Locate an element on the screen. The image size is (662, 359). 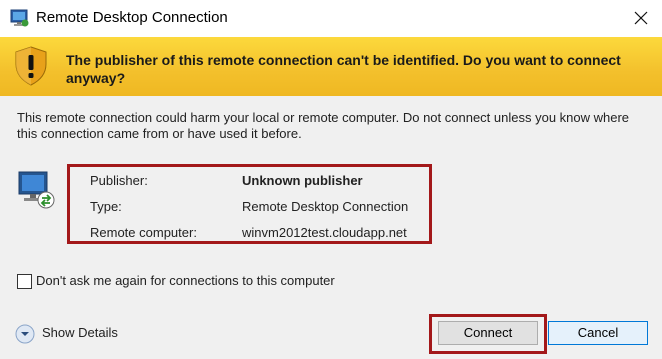
cancel-button: Cancel is located at coordinates (598, 333).